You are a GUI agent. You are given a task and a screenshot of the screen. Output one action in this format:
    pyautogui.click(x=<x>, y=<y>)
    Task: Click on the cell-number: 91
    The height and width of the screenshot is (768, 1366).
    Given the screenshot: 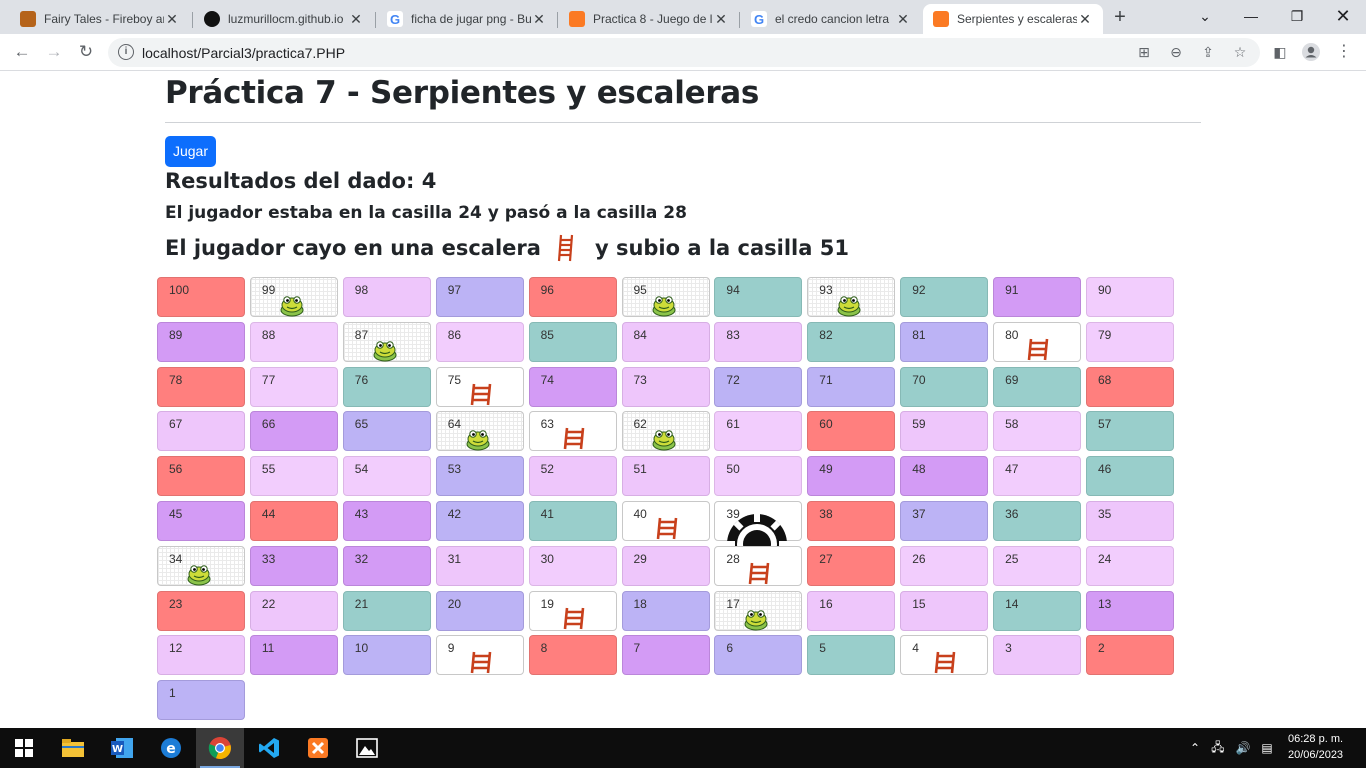 What is the action you would take?
    pyautogui.click(x=1012, y=290)
    